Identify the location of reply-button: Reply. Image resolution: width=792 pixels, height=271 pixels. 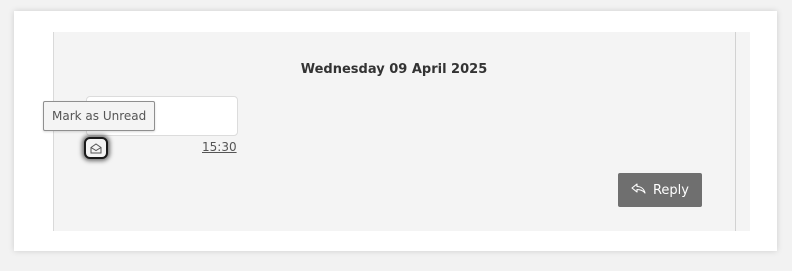
(660, 190).